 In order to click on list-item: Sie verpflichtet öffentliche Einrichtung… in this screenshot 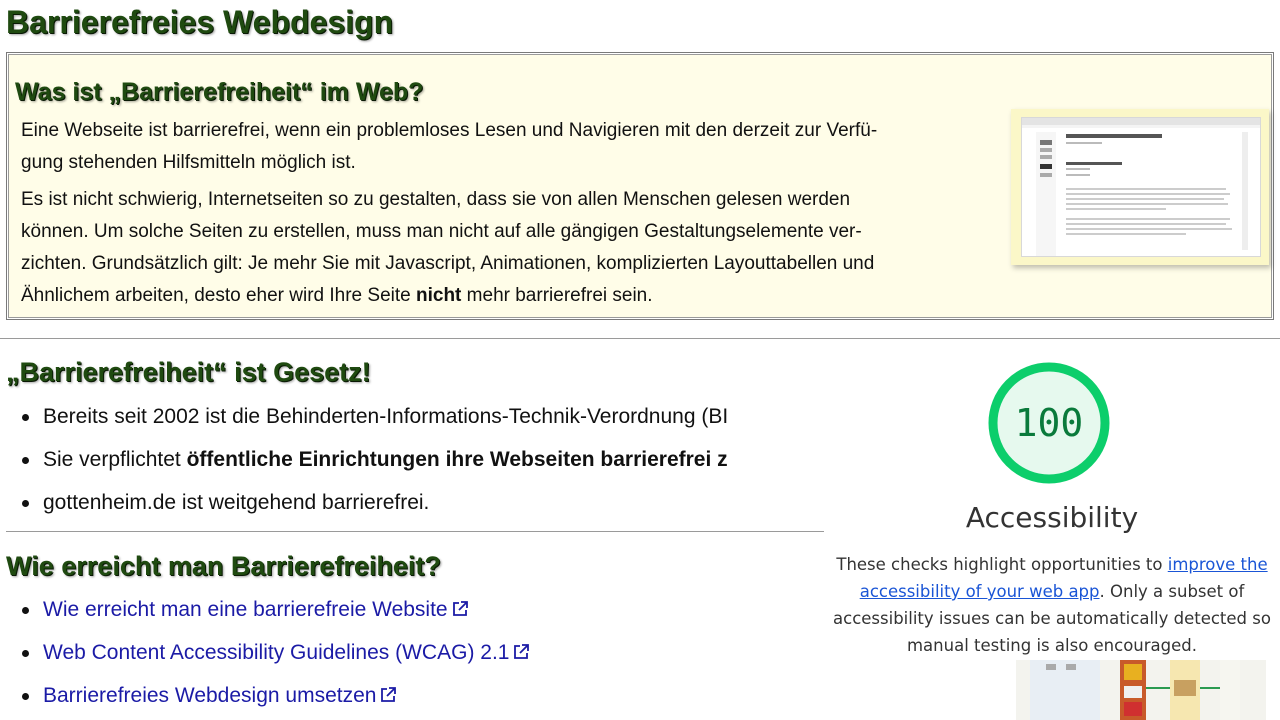, I will do `click(422, 459)`.